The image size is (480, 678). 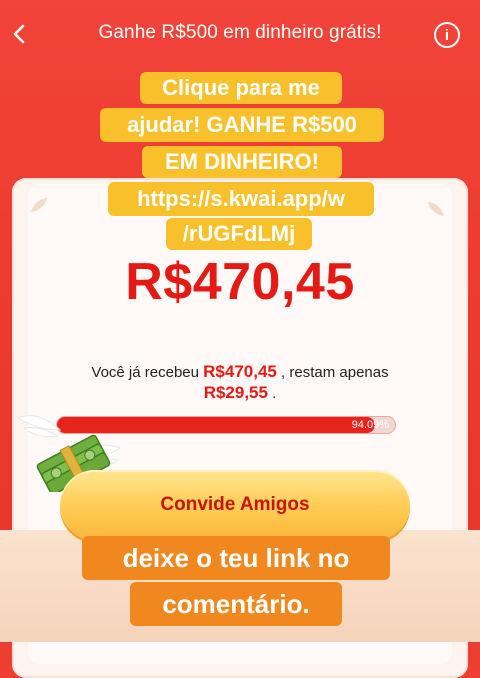 What do you see at coordinates (241, 199) in the screenshot?
I see `caption-line-4: https://s.kwai.app/w` at bounding box center [241, 199].